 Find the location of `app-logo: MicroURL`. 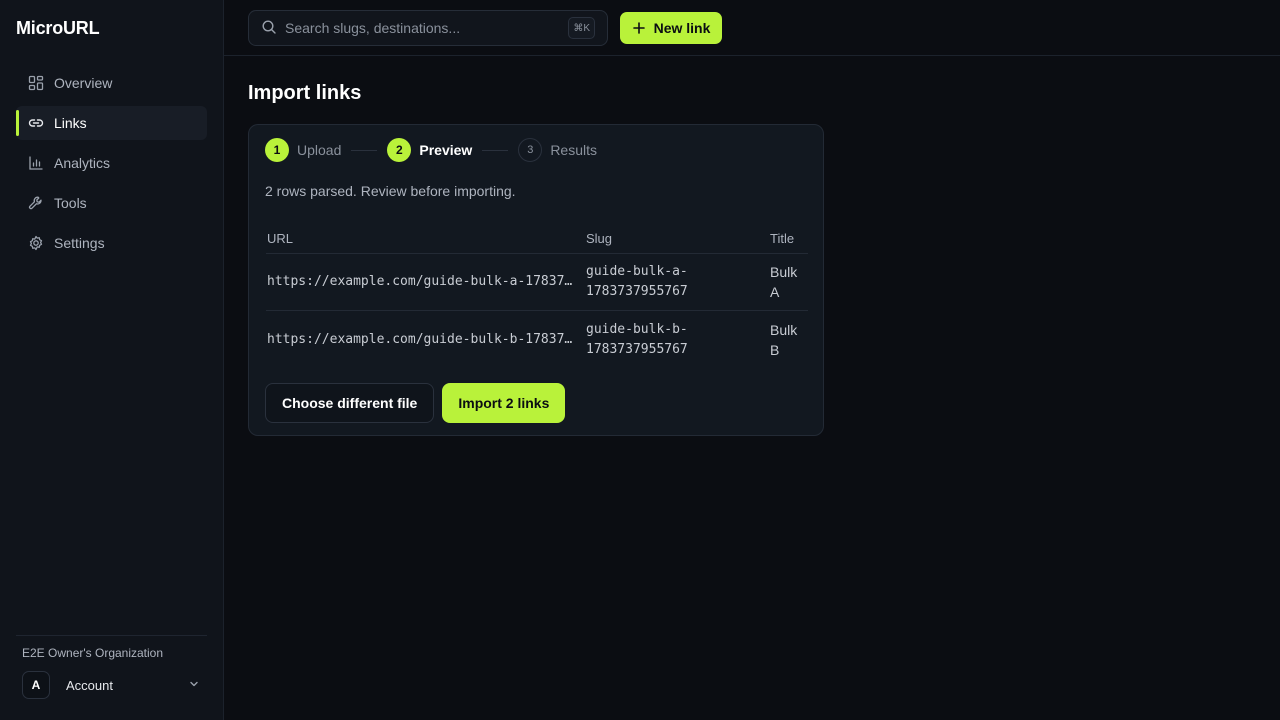

app-logo: MicroURL is located at coordinates (58, 28).